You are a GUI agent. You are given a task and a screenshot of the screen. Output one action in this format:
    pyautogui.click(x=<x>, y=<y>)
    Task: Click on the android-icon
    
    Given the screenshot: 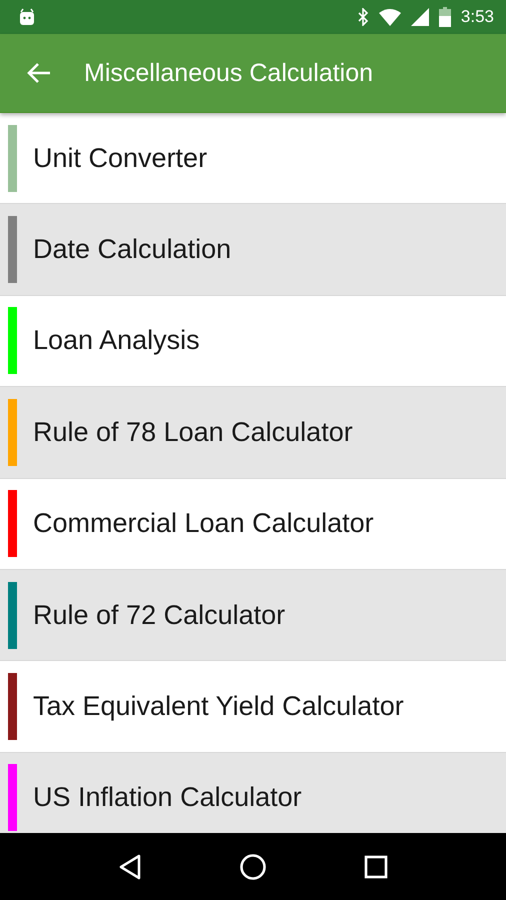 What is the action you would take?
    pyautogui.click(x=27, y=17)
    